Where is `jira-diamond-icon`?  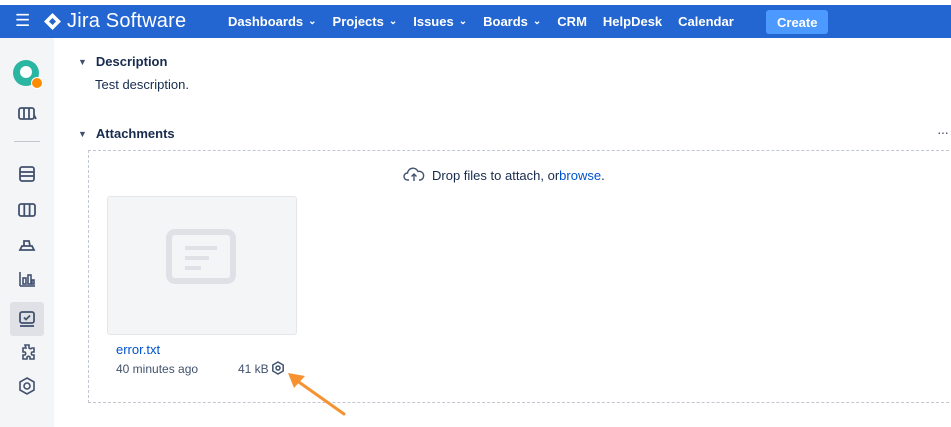 jira-diamond-icon is located at coordinates (52, 21).